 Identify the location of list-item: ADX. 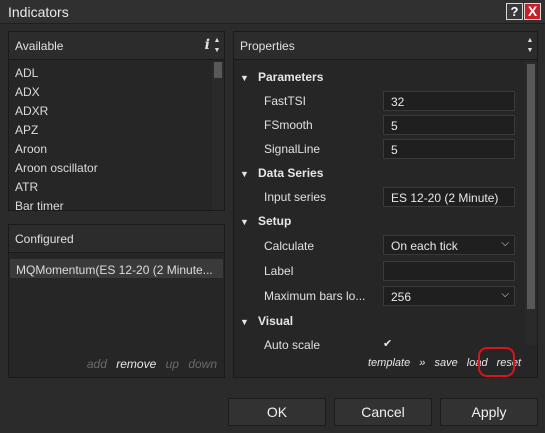
(109, 90).